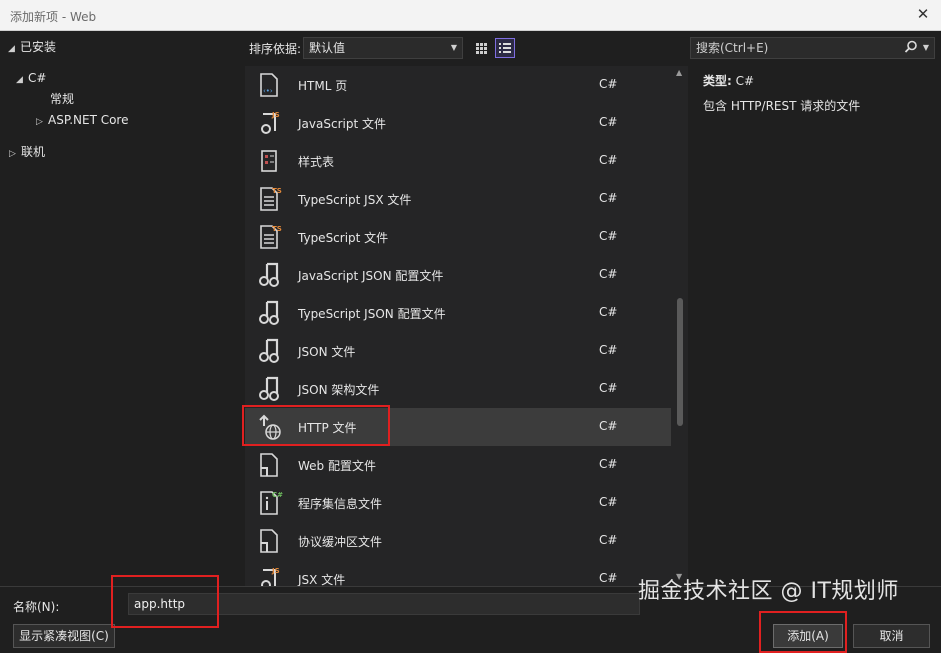  I want to click on json-file-icon, so click(269, 350).